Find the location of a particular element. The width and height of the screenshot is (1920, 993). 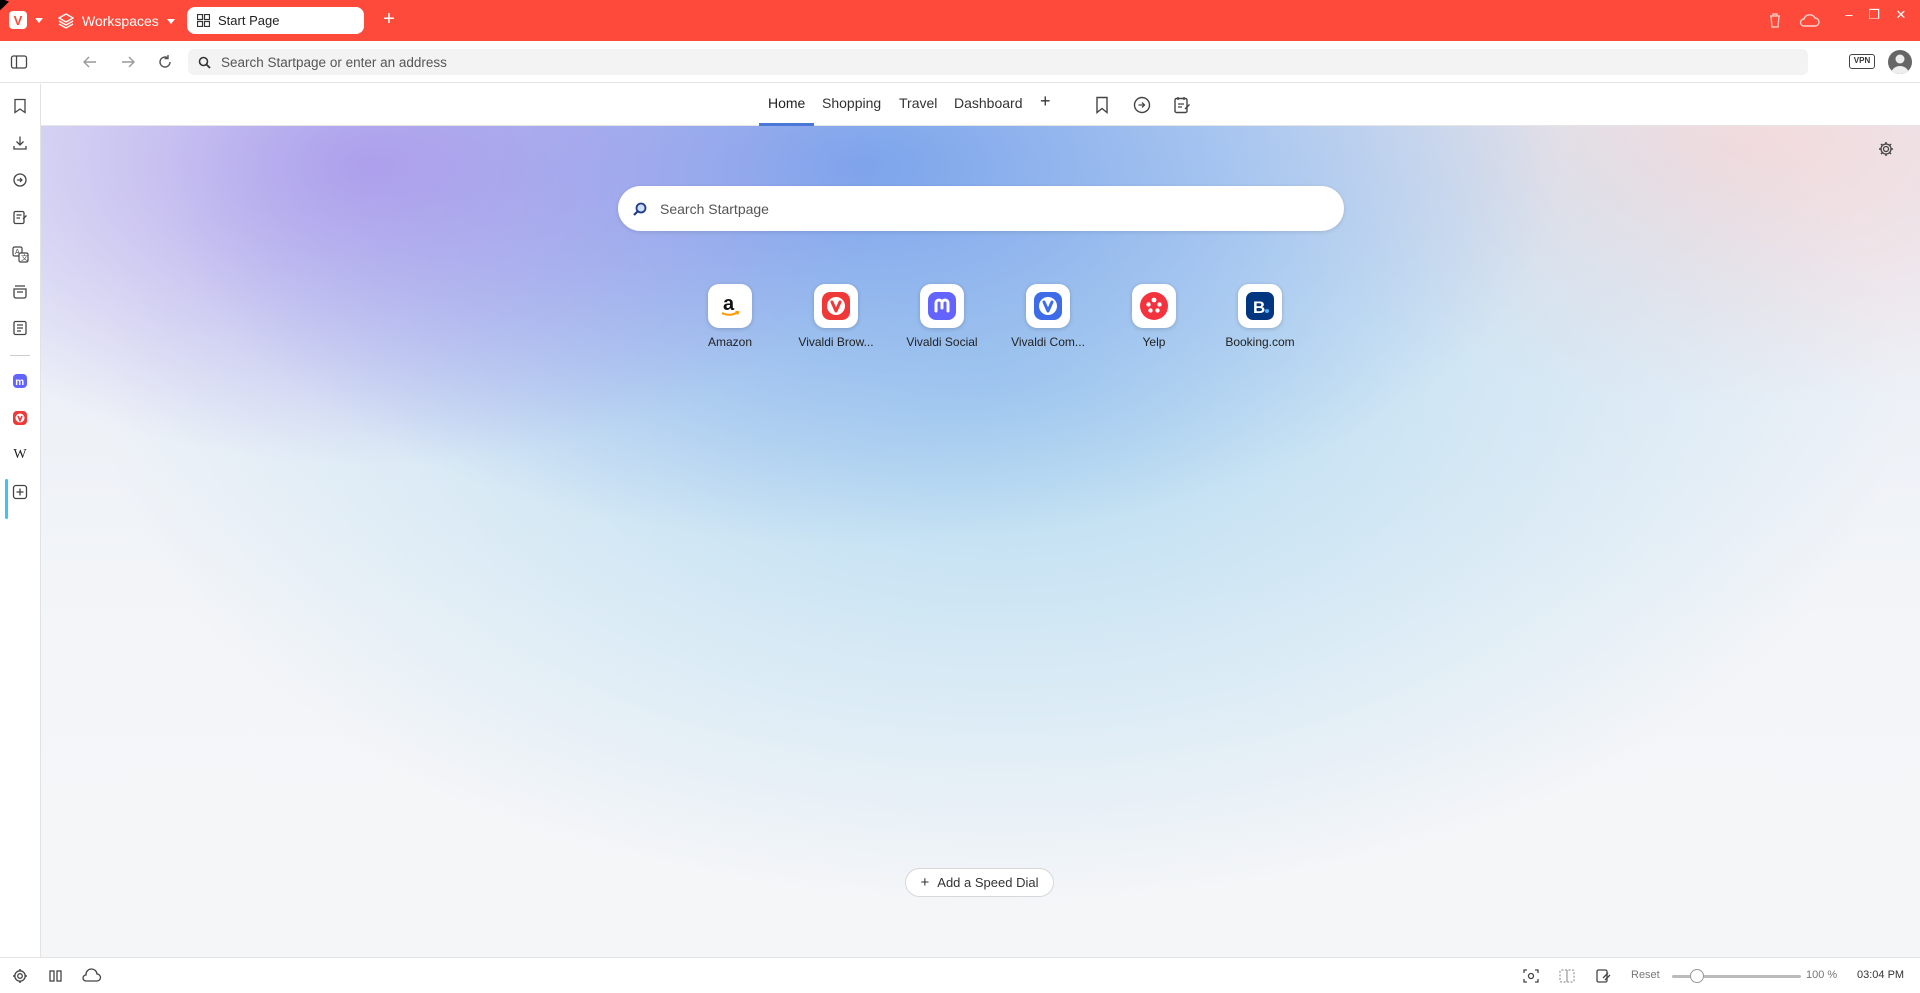

gear-icon is located at coordinates (1886, 149).